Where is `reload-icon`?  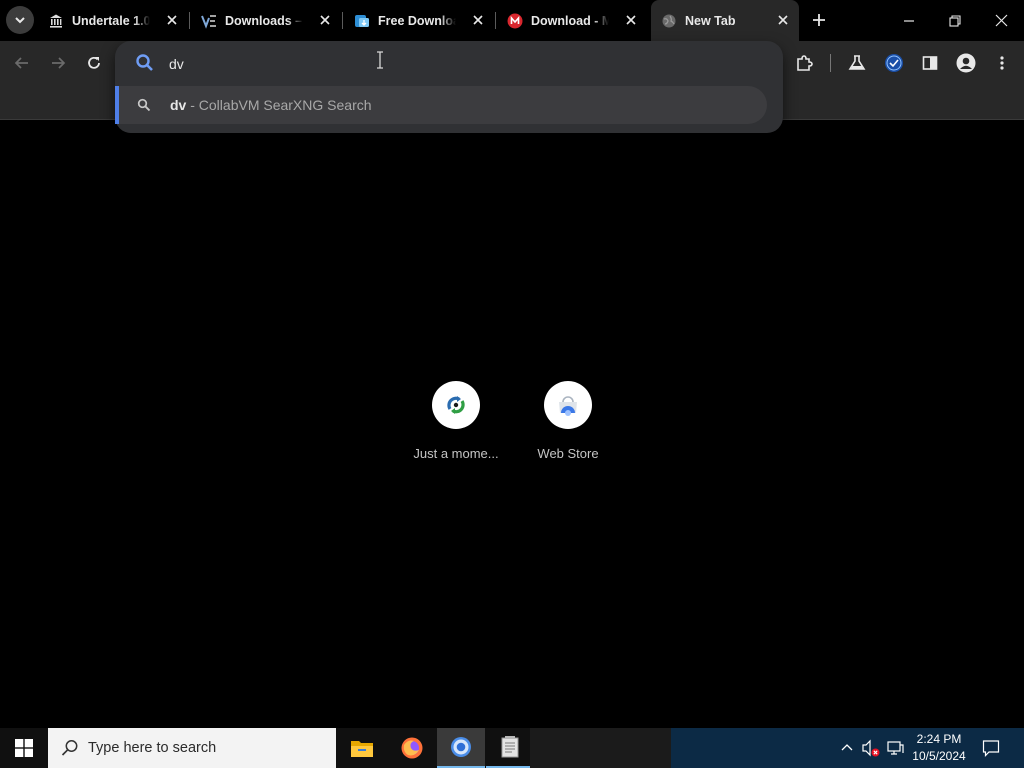
reload-icon is located at coordinates (94, 62).